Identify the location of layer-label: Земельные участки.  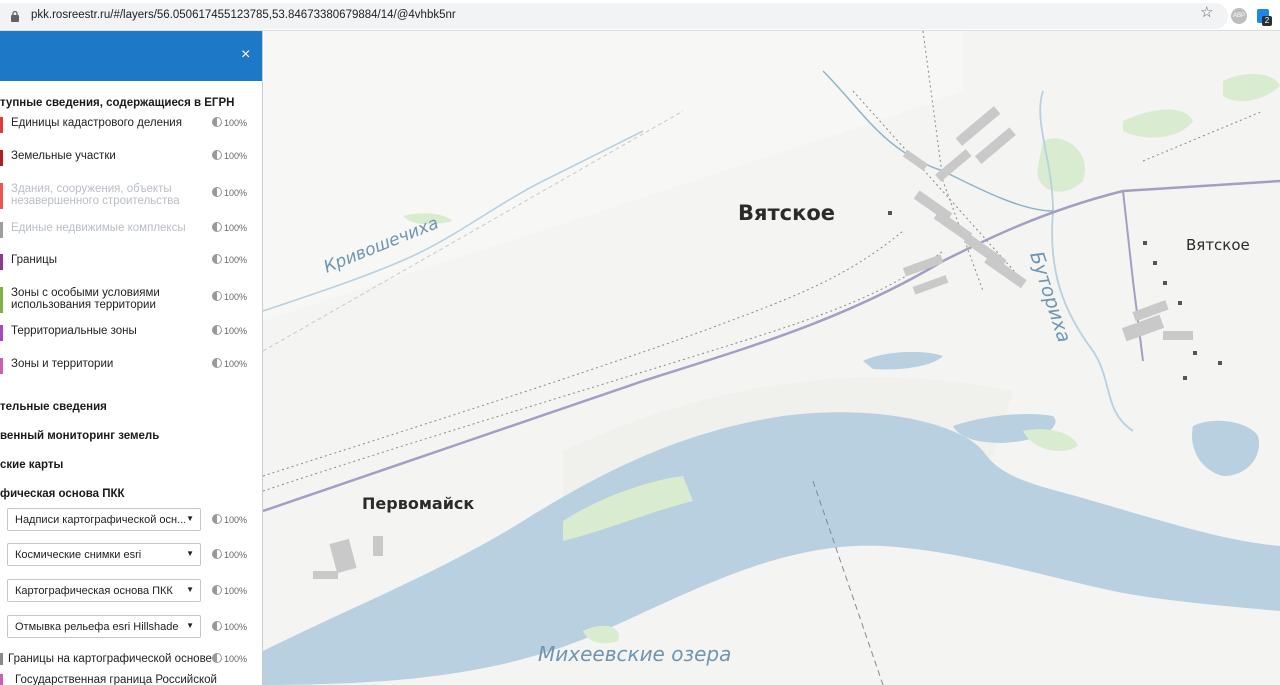
(63, 156).